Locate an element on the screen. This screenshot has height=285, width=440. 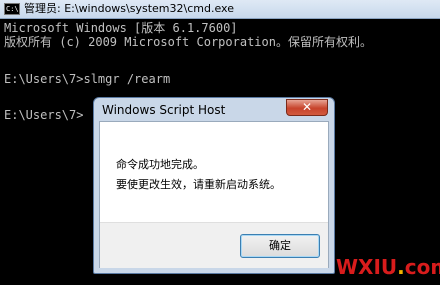
cmd-window-icon: C:\ is located at coordinates (12, 9).